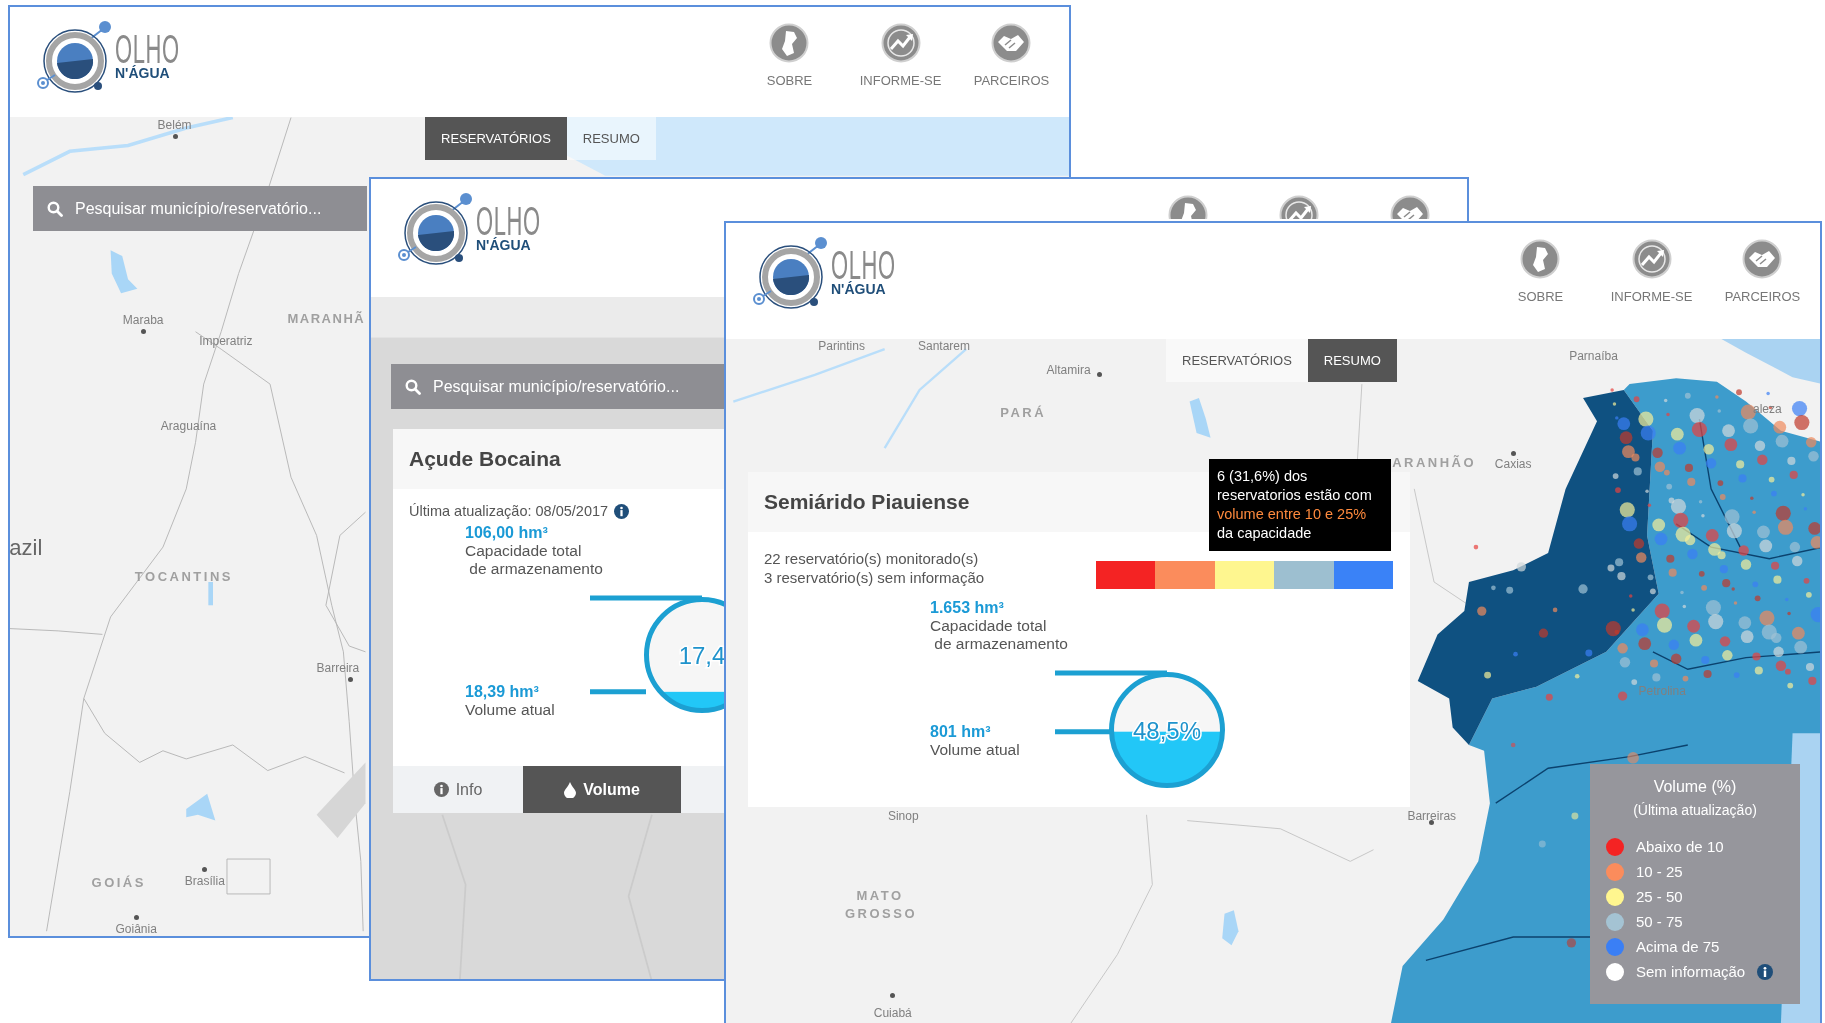 Image resolution: width=1825 pixels, height=1023 pixels. I want to click on map-label: Santarem, so click(944, 345).